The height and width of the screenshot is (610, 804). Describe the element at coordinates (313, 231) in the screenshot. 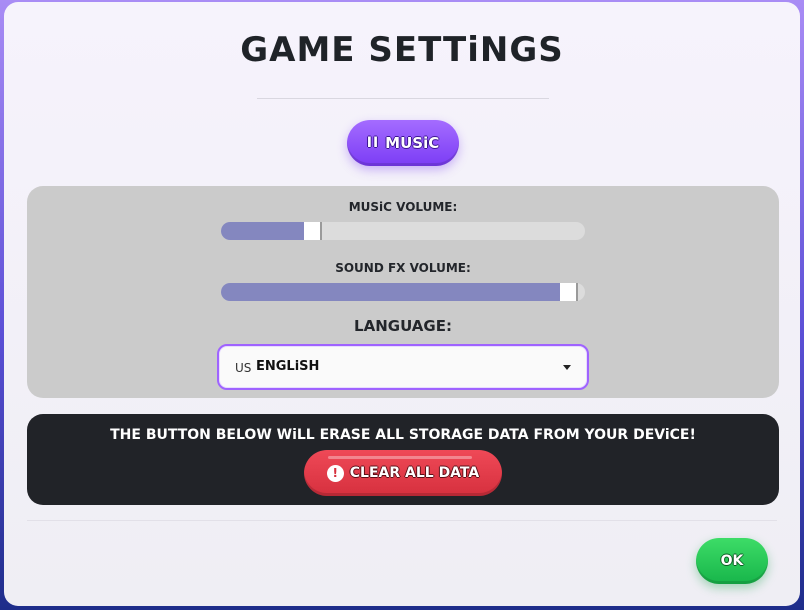

I see `music-volume-thumb` at that location.